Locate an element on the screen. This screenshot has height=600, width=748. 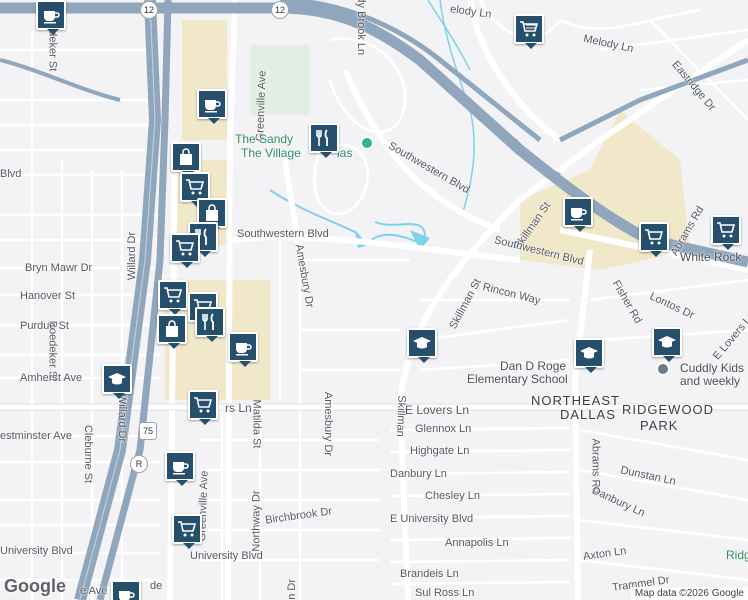
street-label: Matilda St is located at coordinates (256, 424).